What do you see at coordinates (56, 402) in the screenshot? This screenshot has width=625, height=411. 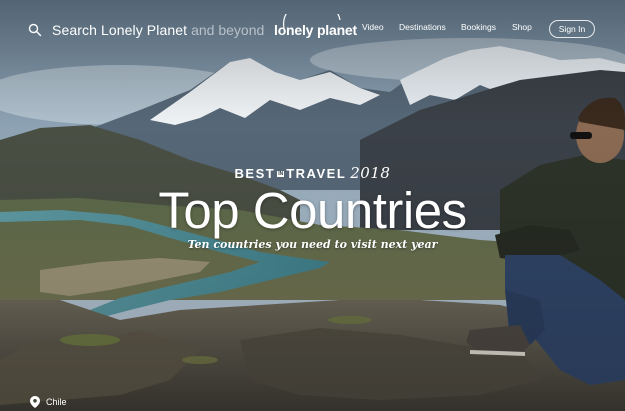 I see `location-label: Chile` at bounding box center [56, 402].